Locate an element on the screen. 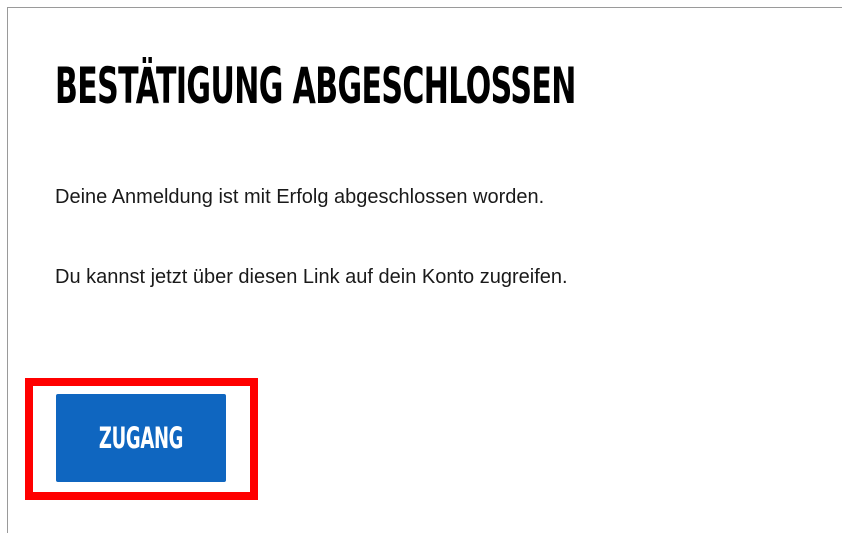  access-button-label: ZUGANG is located at coordinates (141, 438).